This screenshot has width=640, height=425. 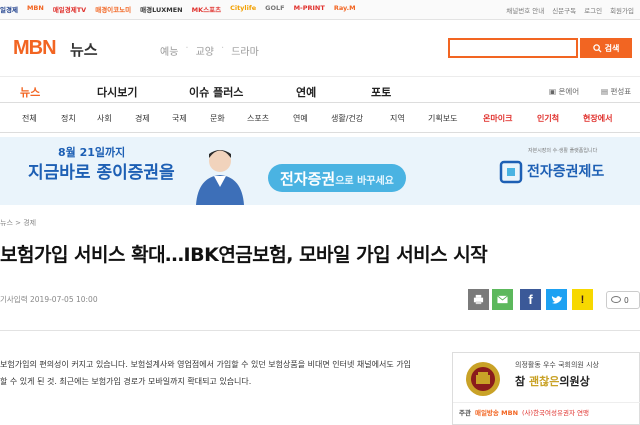 I want to click on meta-label: 기사입력, so click(x=14, y=299).